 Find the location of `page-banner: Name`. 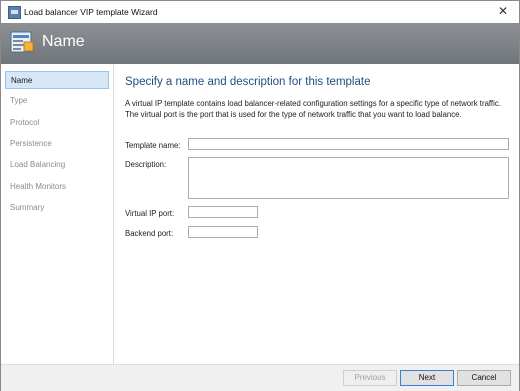

page-banner: Name is located at coordinates (260, 43).